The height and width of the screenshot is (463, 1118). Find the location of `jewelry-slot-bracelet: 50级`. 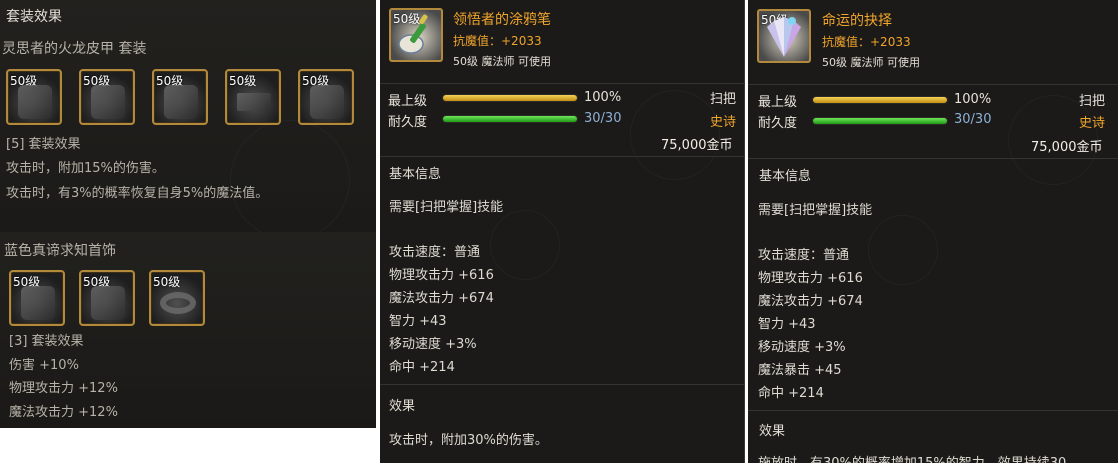

jewelry-slot-bracelet: 50级 is located at coordinates (37, 298).